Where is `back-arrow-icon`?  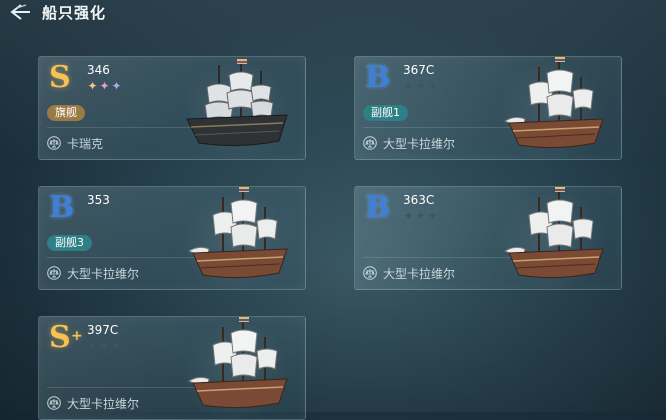
back-arrow-icon is located at coordinates (20, 12).